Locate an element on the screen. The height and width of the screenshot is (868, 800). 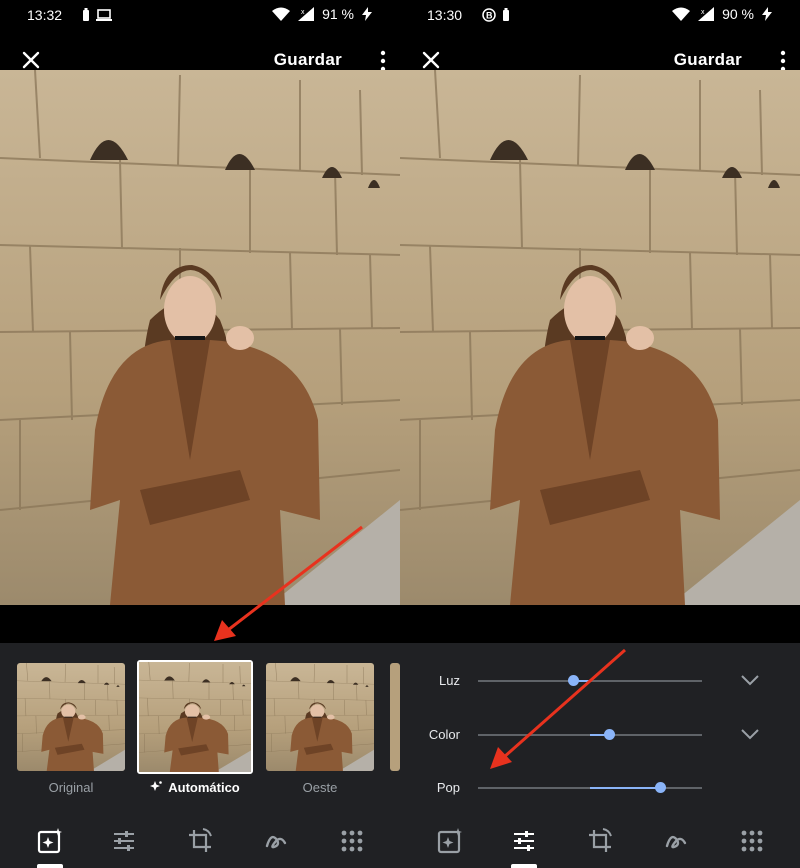
status-bar: 13:32 x 91 % is located at coordinates (200, 16).